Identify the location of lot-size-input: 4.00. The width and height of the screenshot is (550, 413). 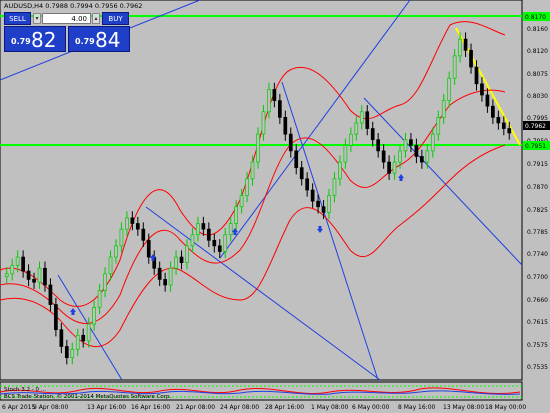
(66, 18).